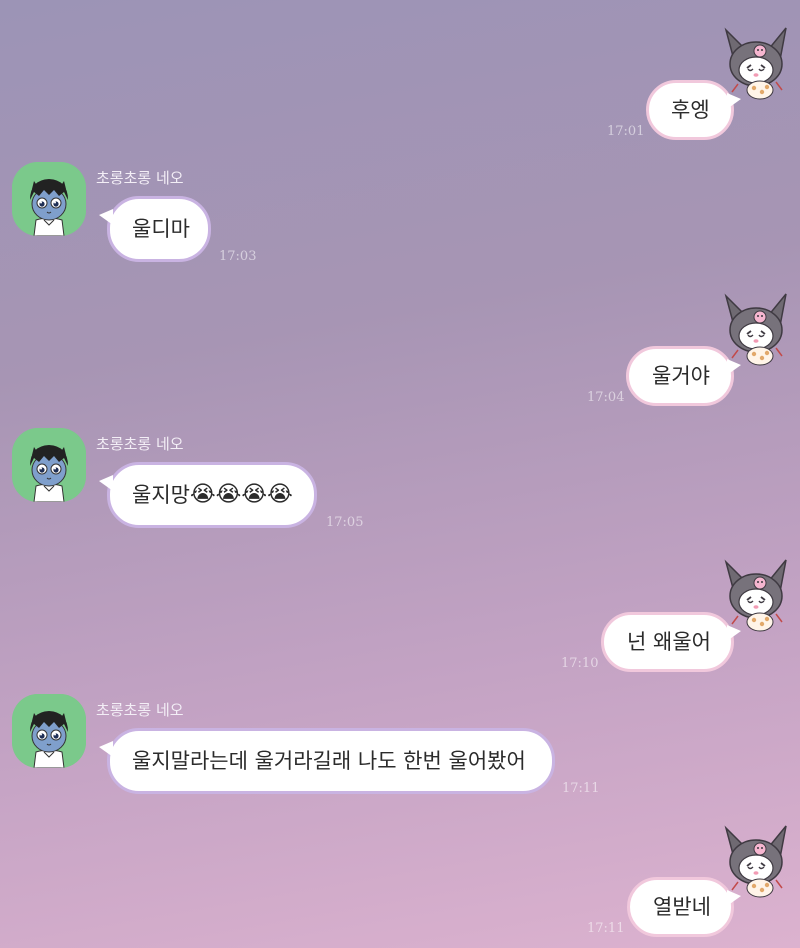  I want to click on message-text: 울거야, so click(681, 375).